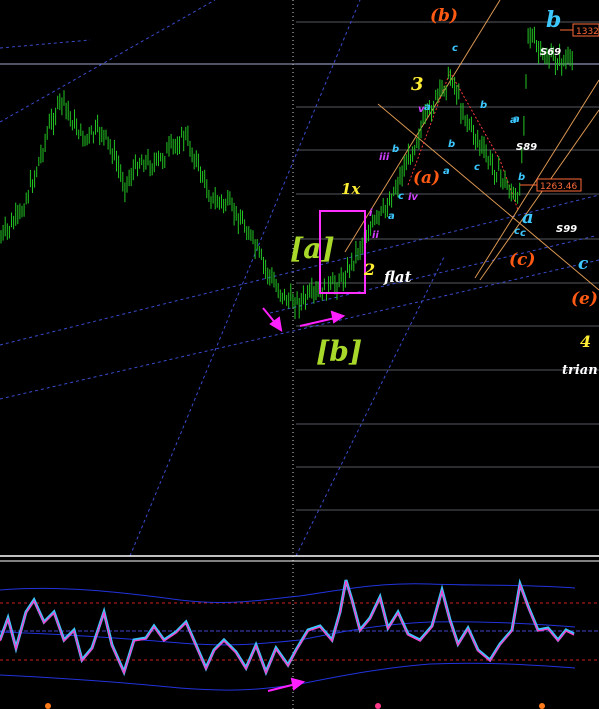  Describe the element at coordinates (585, 341) in the screenshot. I see `wave-label: 4` at that location.